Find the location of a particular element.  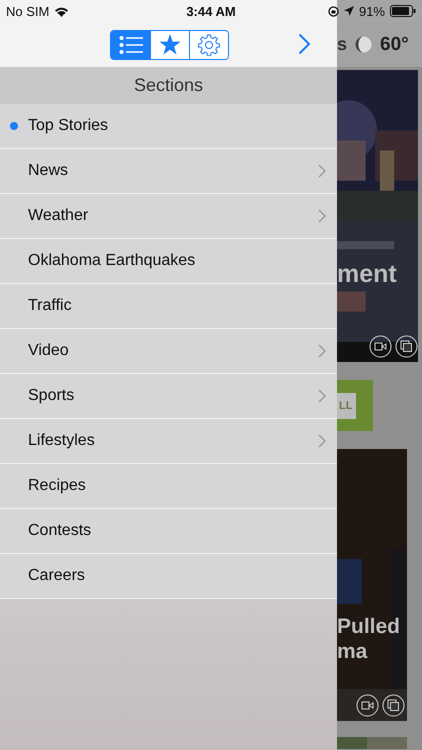

list-tab is located at coordinates (130, 44).